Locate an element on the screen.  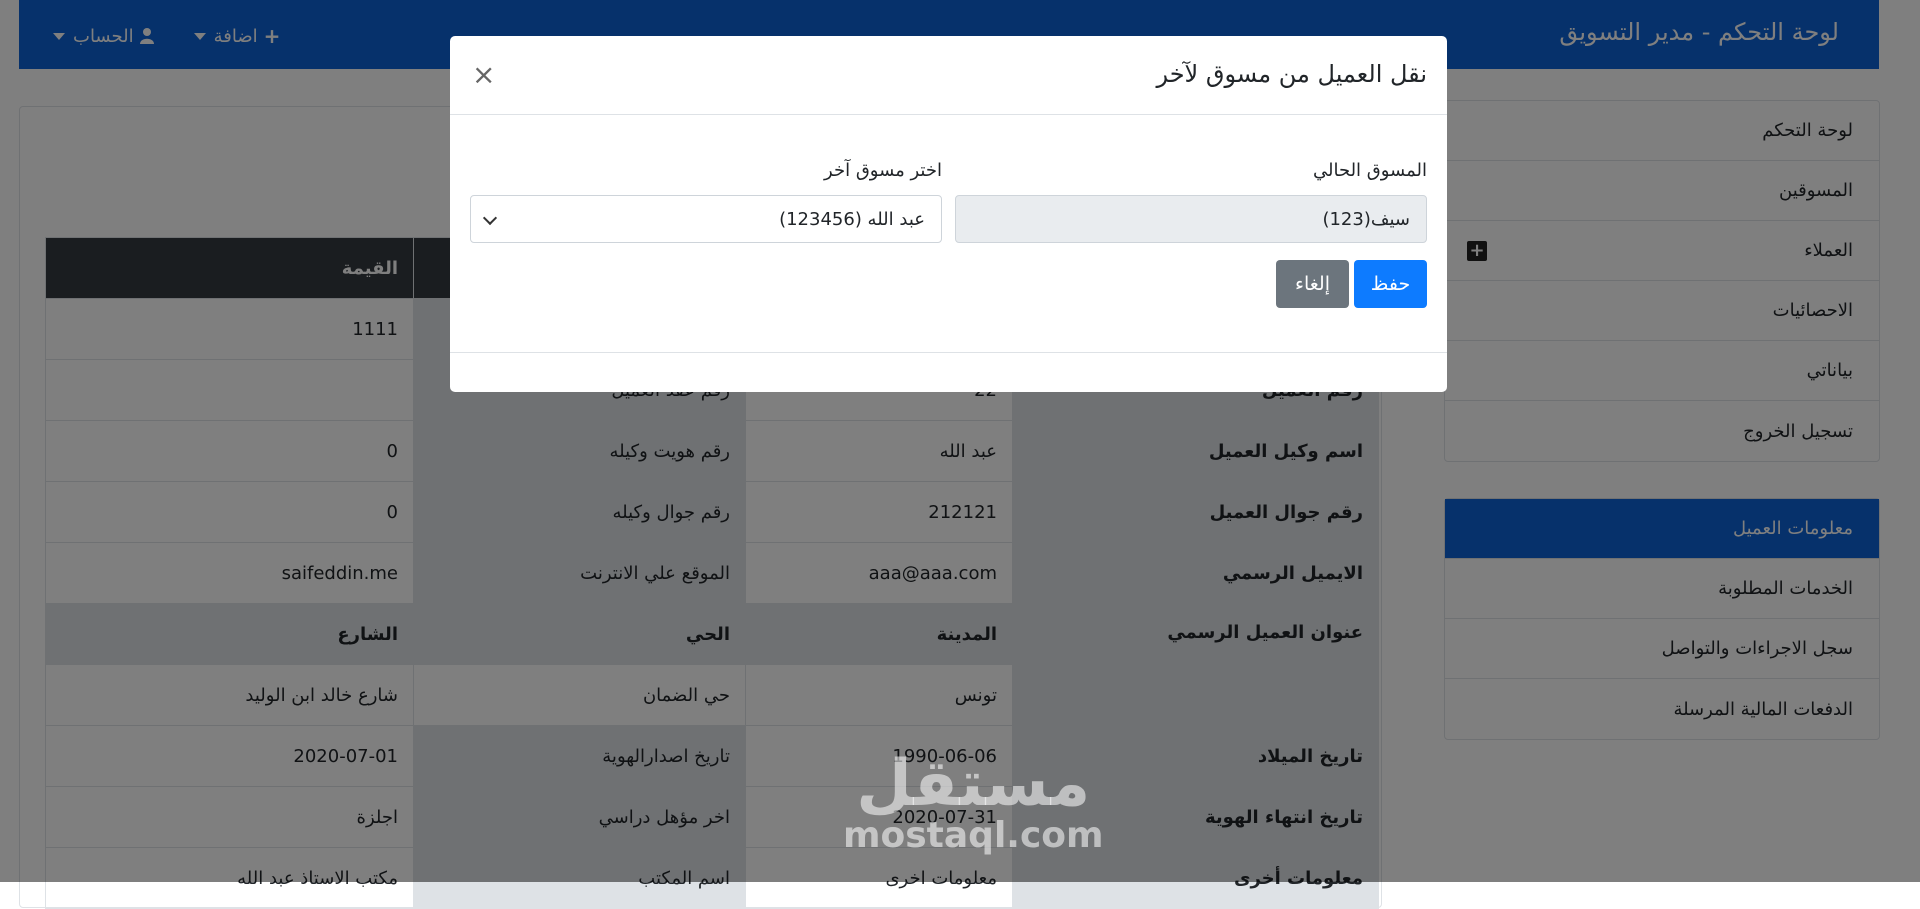
current-marketer-label: المسوق الحالي is located at coordinates (1369, 170).